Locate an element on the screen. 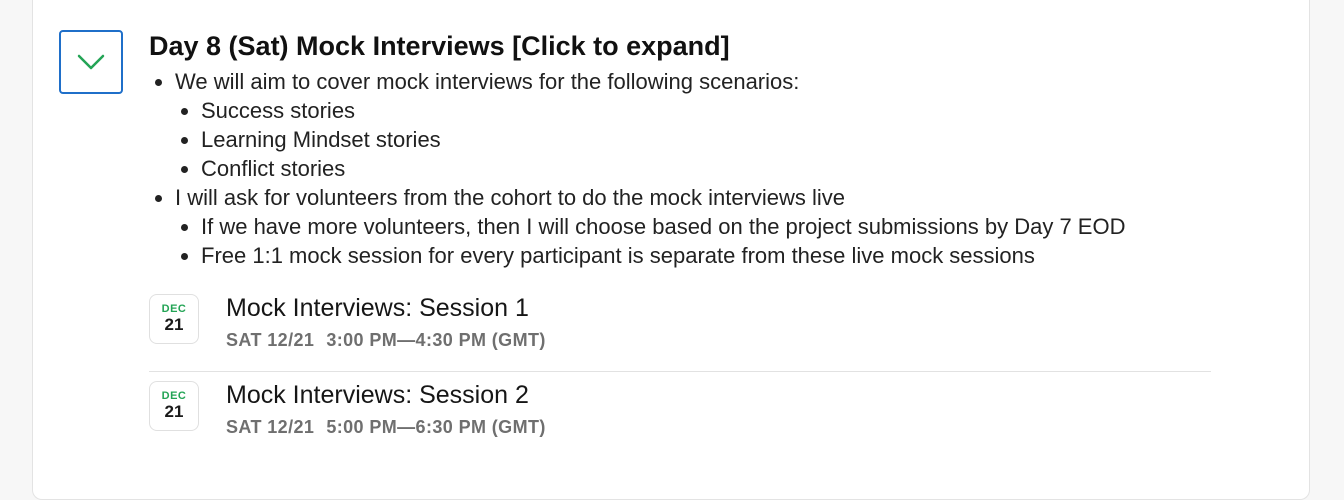 Image resolution: width=1344 pixels, height=500 pixels. event-time: 3:00 PM—4:30 PM (GMT) is located at coordinates (436, 340).